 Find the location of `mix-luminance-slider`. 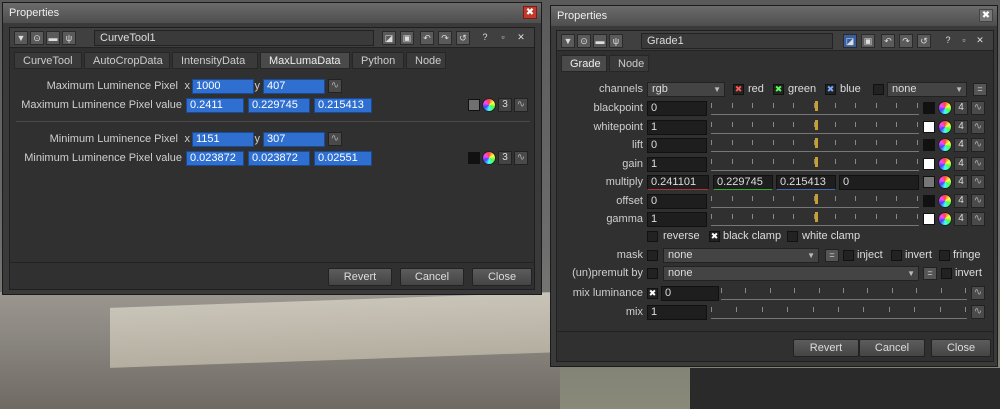

mix-luminance-slider is located at coordinates (844, 293).